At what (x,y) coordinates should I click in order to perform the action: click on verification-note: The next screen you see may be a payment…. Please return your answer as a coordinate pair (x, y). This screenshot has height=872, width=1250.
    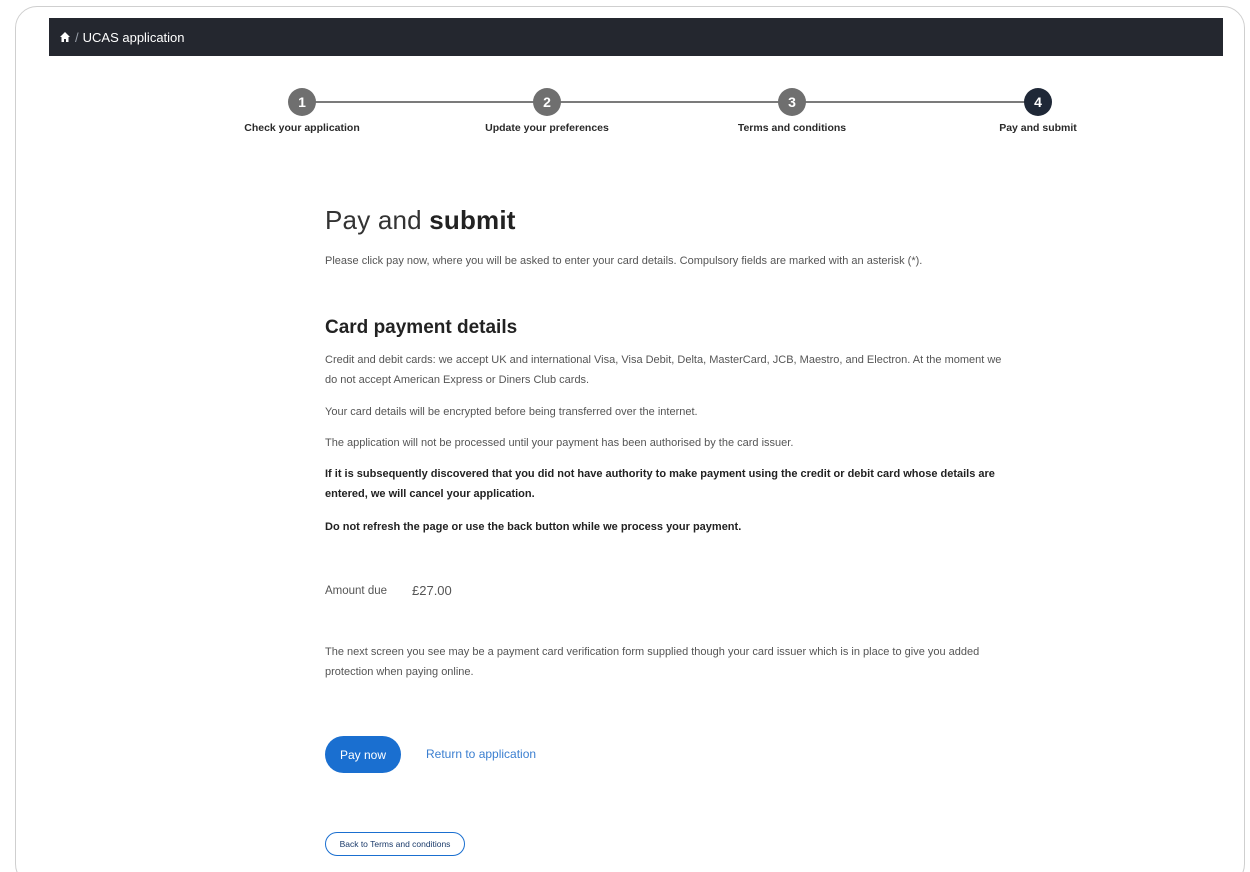
    Looking at the image, I should click on (652, 662).